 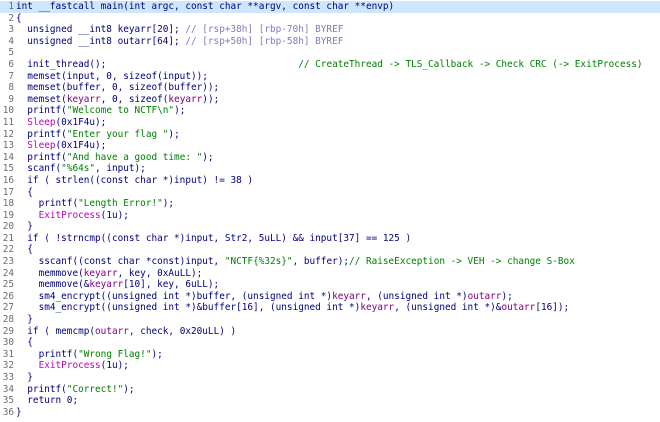 What do you see at coordinates (330, 355) in the screenshot?
I see `code-line: 31 printf("Wrong Flag!");` at bounding box center [330, 355].